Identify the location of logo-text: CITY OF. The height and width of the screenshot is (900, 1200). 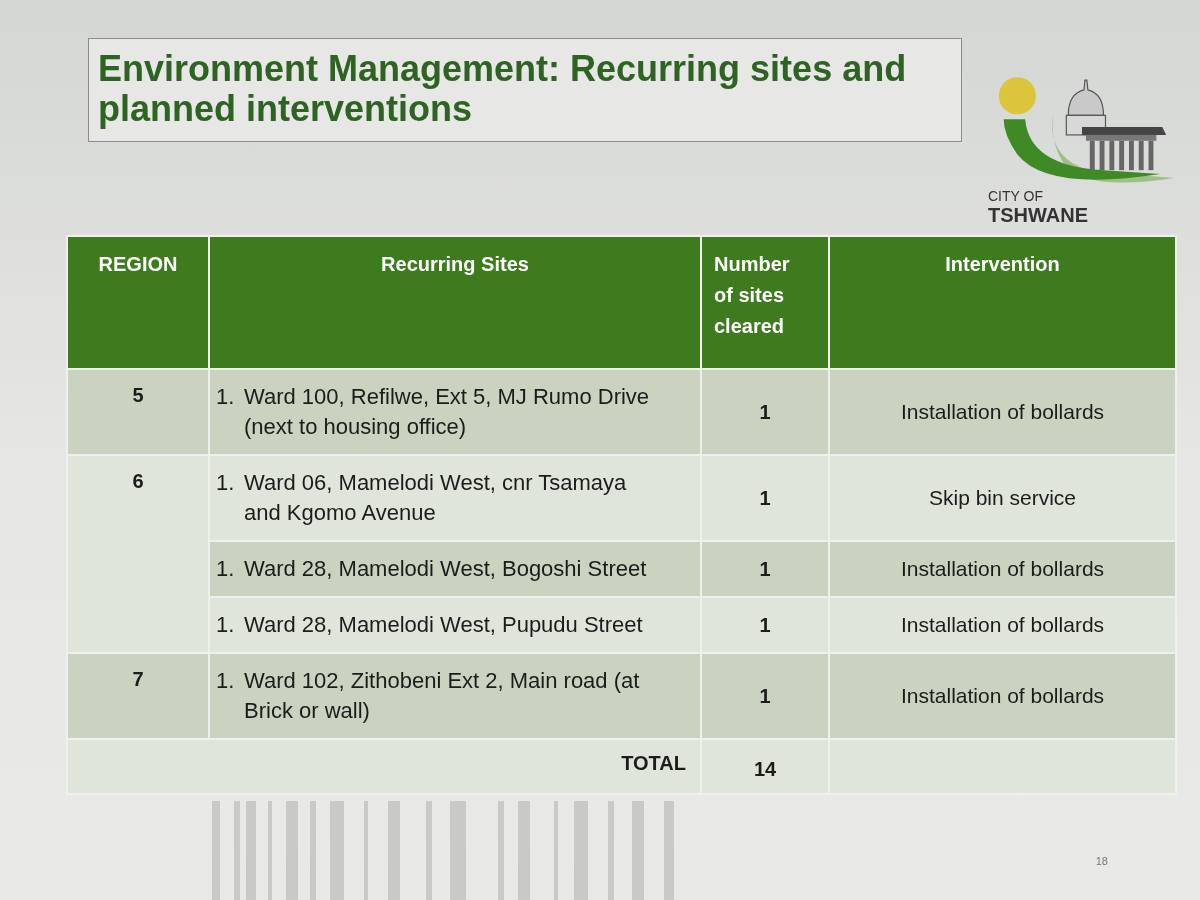
(1016, 196).